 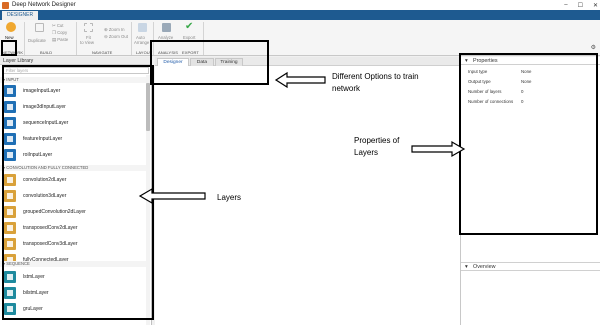 I want to click on duplicate-label: Duplicate, so click(x=37, y=40).